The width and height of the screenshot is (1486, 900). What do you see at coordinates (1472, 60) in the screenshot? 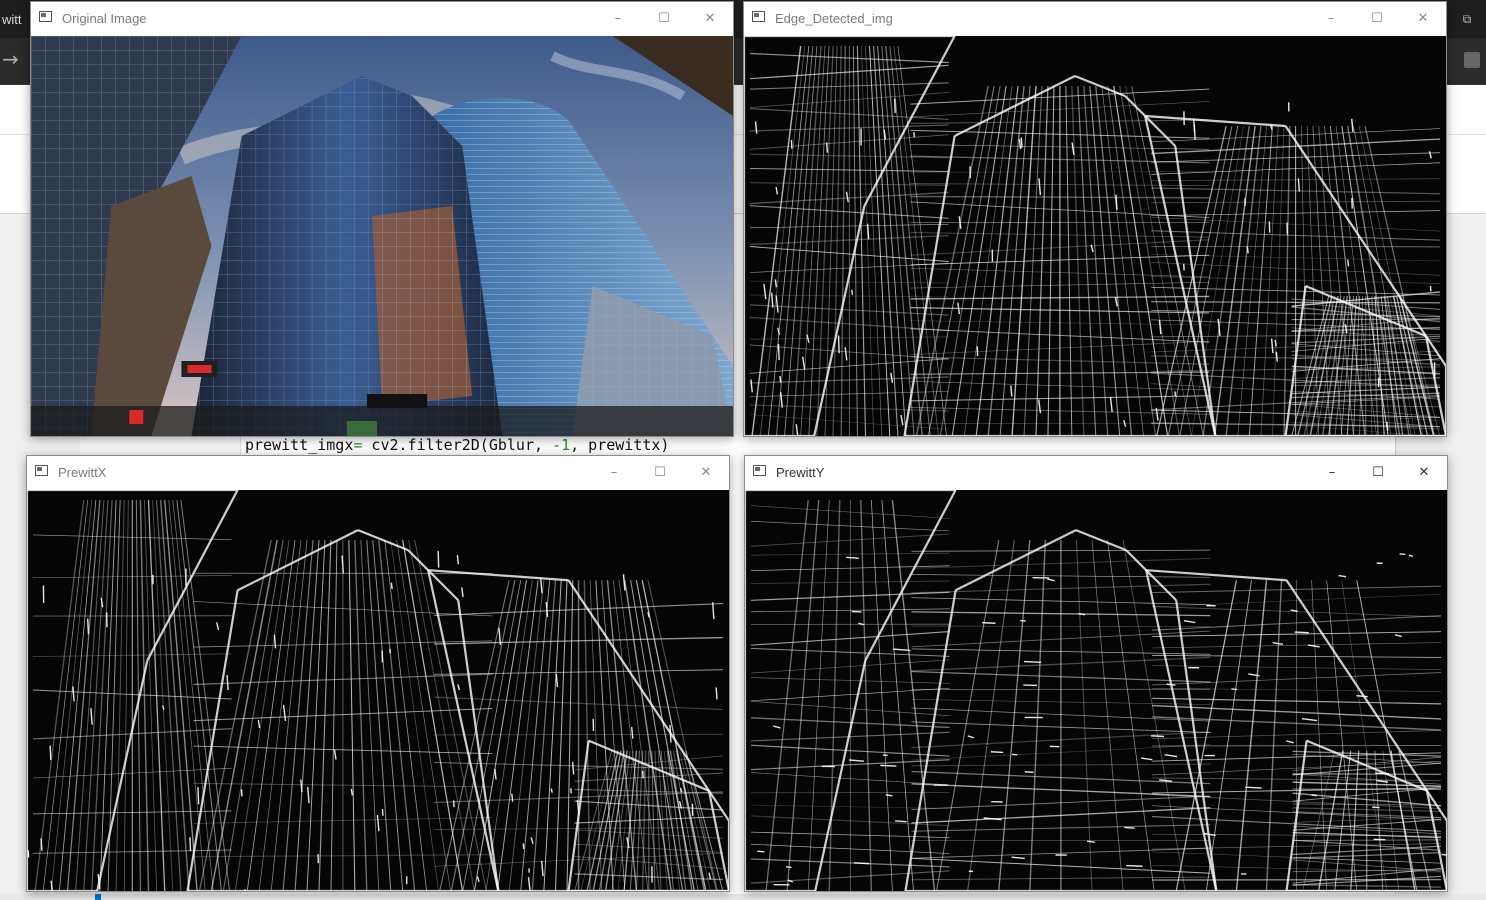
I see `toolbar-square-icon` at bounding box center [1472, 60].